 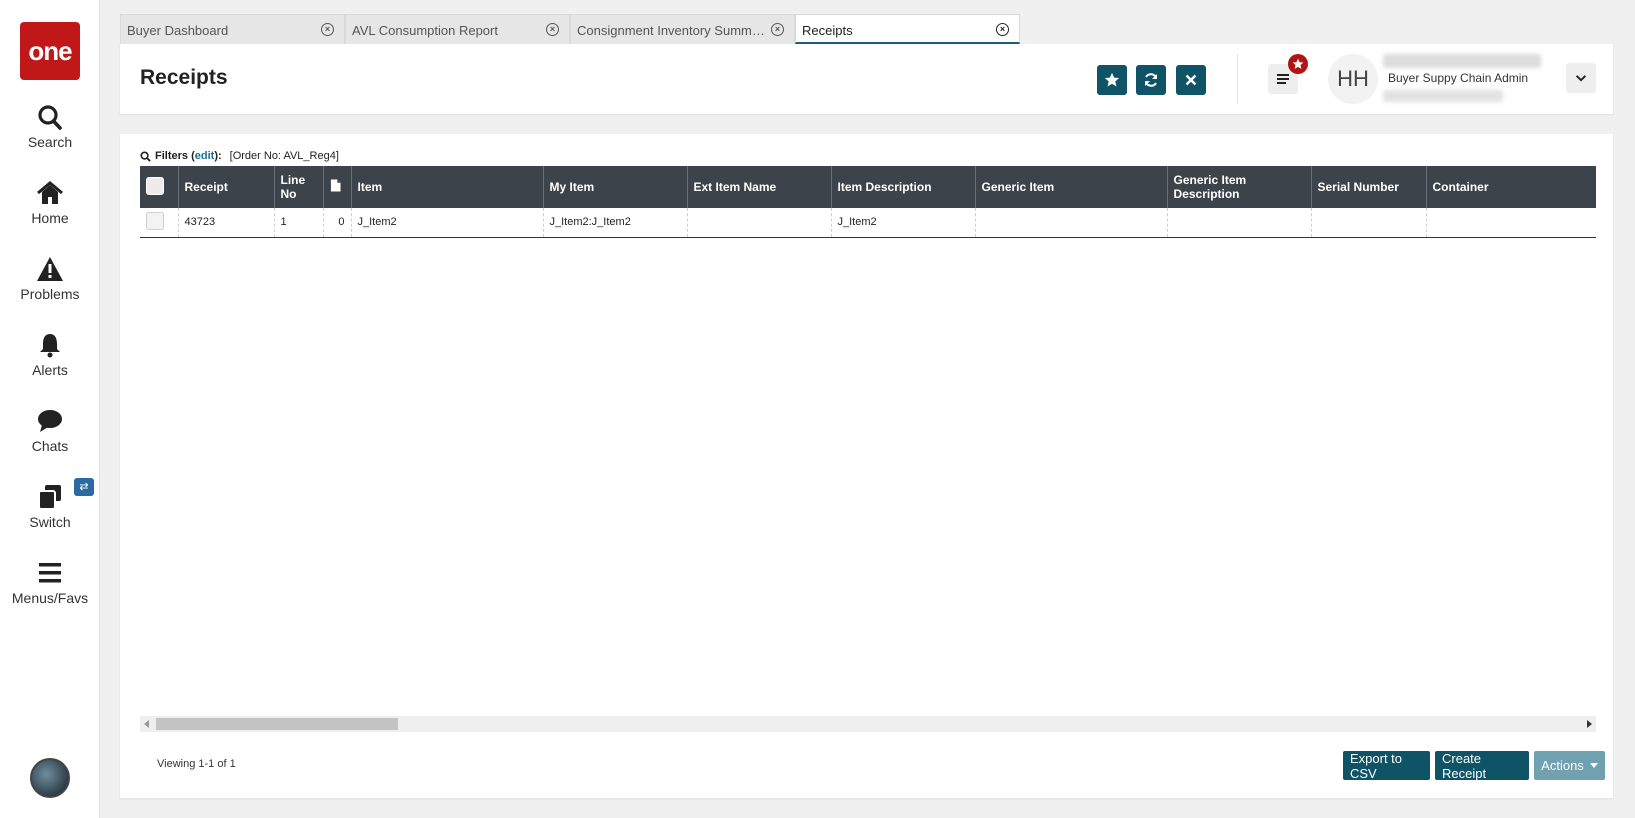 What do you see at coordinates (1482, 766) in the screenshot?
I see `create-receipt-button: Create Receipt` at bounding box center [1482, 766].